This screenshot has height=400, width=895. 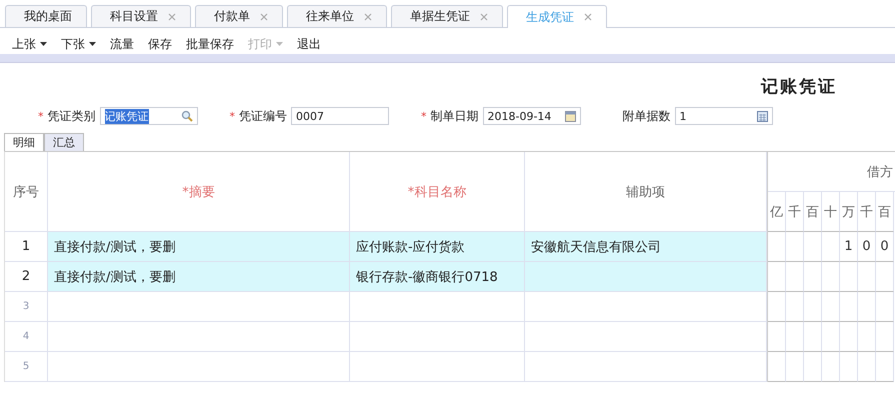 I want to click on table-cell: 1, so click(x=849, y=247).